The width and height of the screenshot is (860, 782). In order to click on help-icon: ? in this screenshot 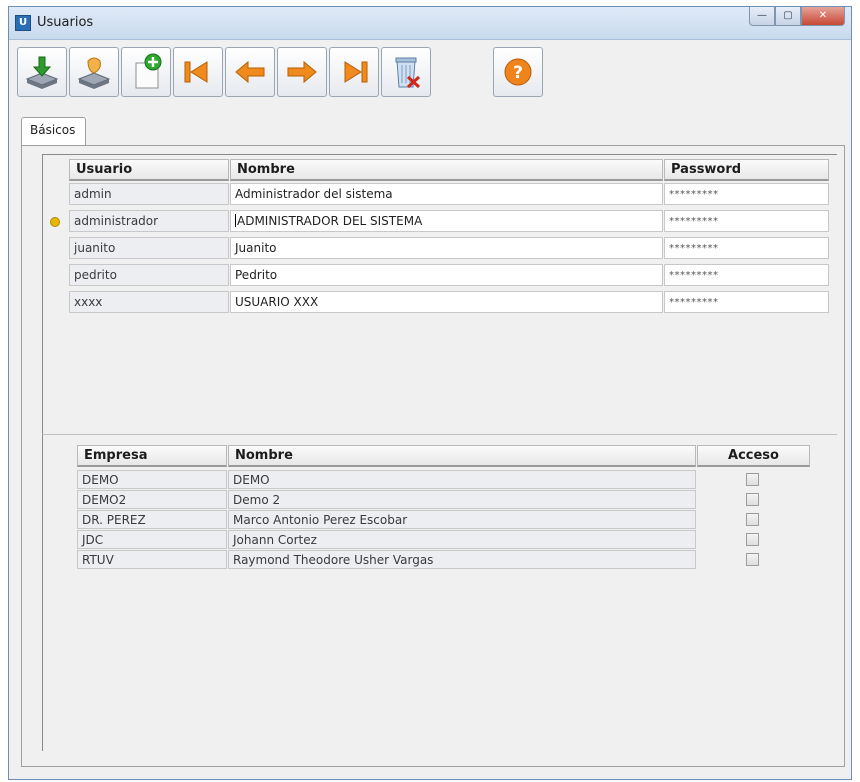, I will do `click(518, 72)`.